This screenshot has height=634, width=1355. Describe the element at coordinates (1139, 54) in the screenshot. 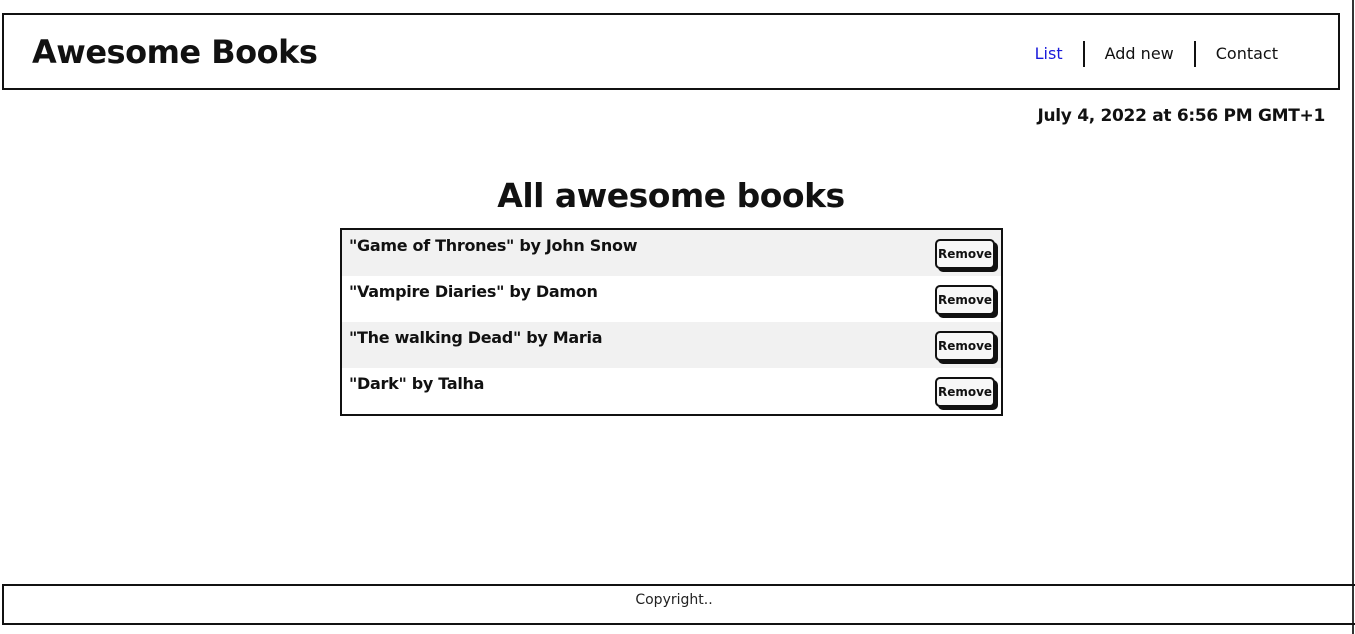

I see `nav-link-add-new: Add new` at that location.